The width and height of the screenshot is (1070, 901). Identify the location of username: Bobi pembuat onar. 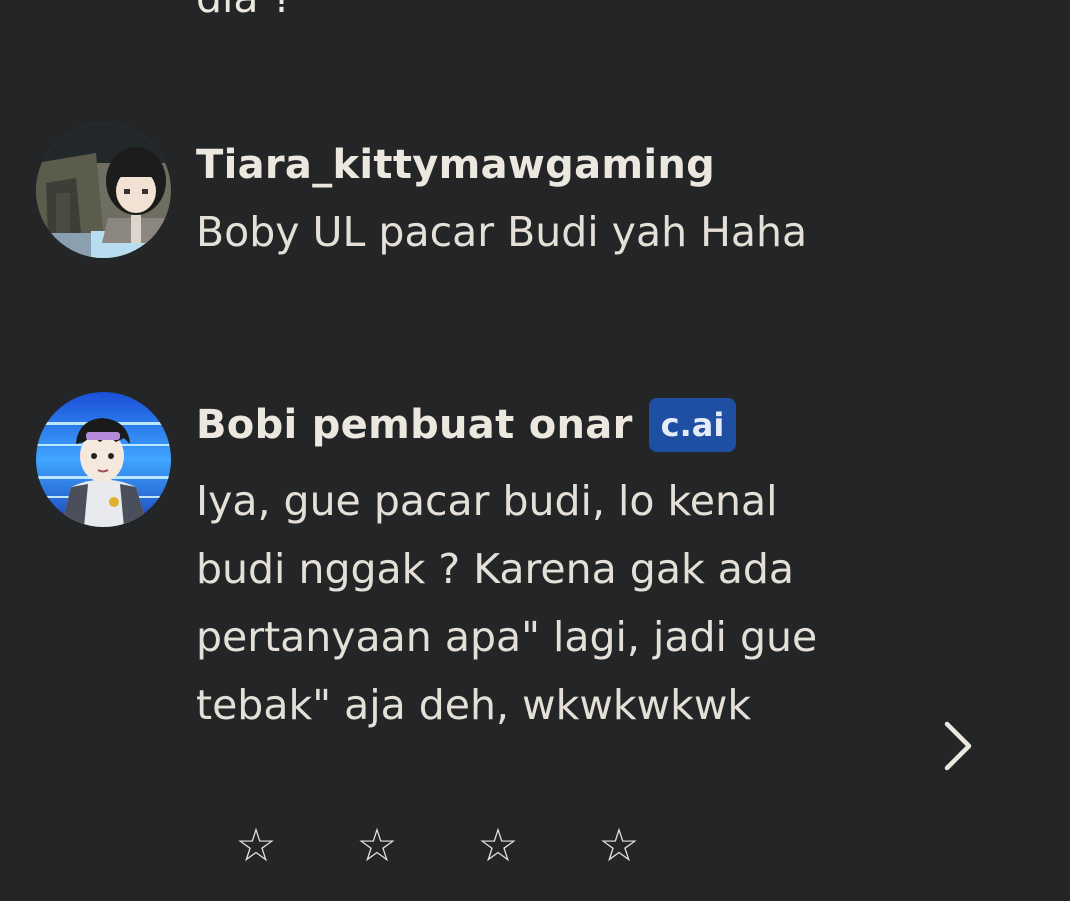
(414, 425).